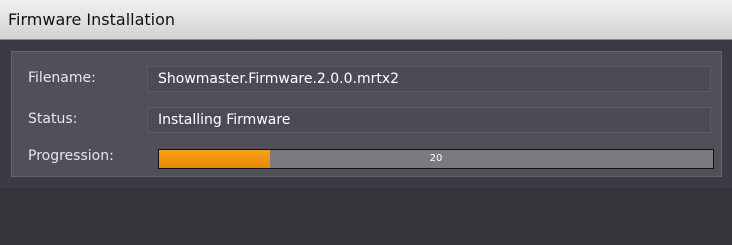 The image size is (732, 245). I want to click on filename-value: Showmaster.Firmware.2.0.0.mrtx2, so click(279, 79).